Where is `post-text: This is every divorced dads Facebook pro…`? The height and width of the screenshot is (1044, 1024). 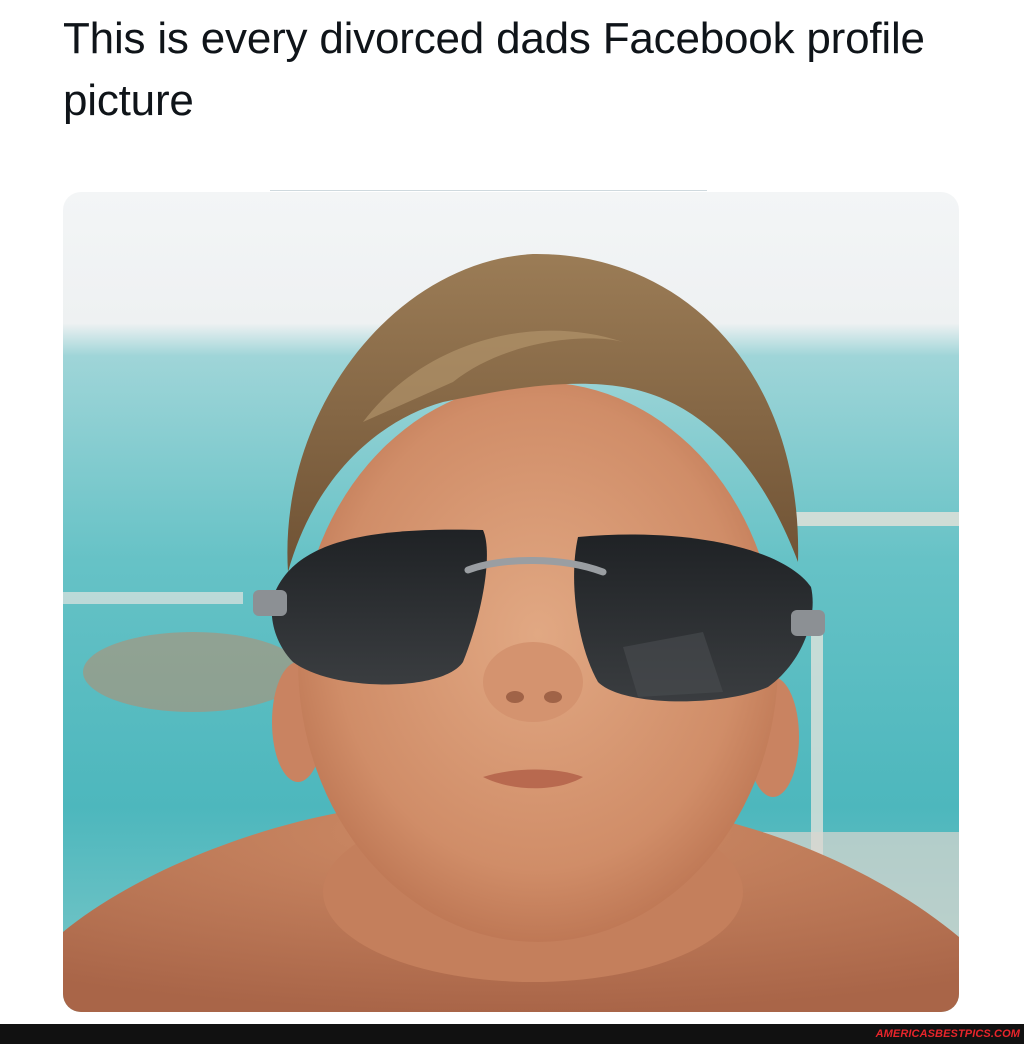
post-text: This is every divorced dads Facebook pro… is located at coordinates (494, 69).